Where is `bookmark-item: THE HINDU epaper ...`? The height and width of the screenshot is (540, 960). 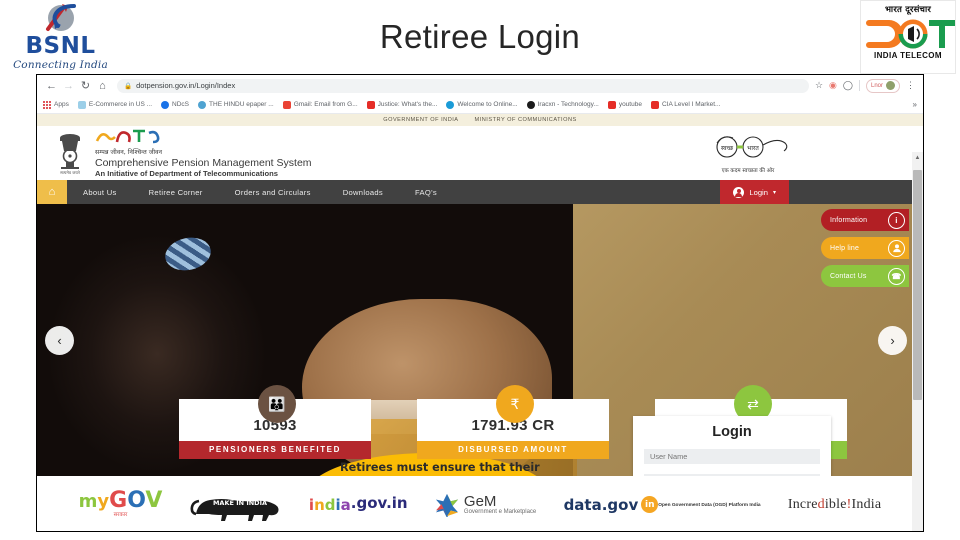
bookmark-item: THE HINDU epaper ... is located at coordinates (236, 104).